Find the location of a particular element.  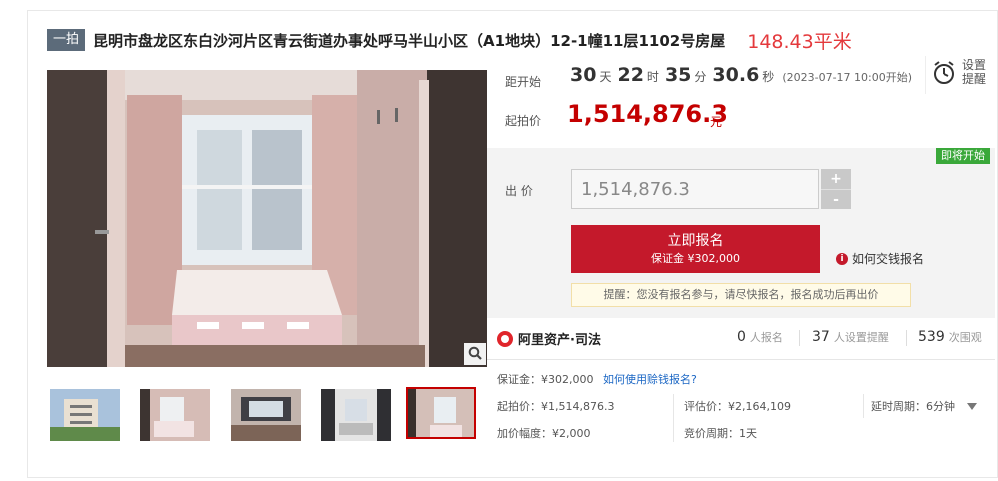

decrease-bid-button: - is located at coordinates (836, 199).